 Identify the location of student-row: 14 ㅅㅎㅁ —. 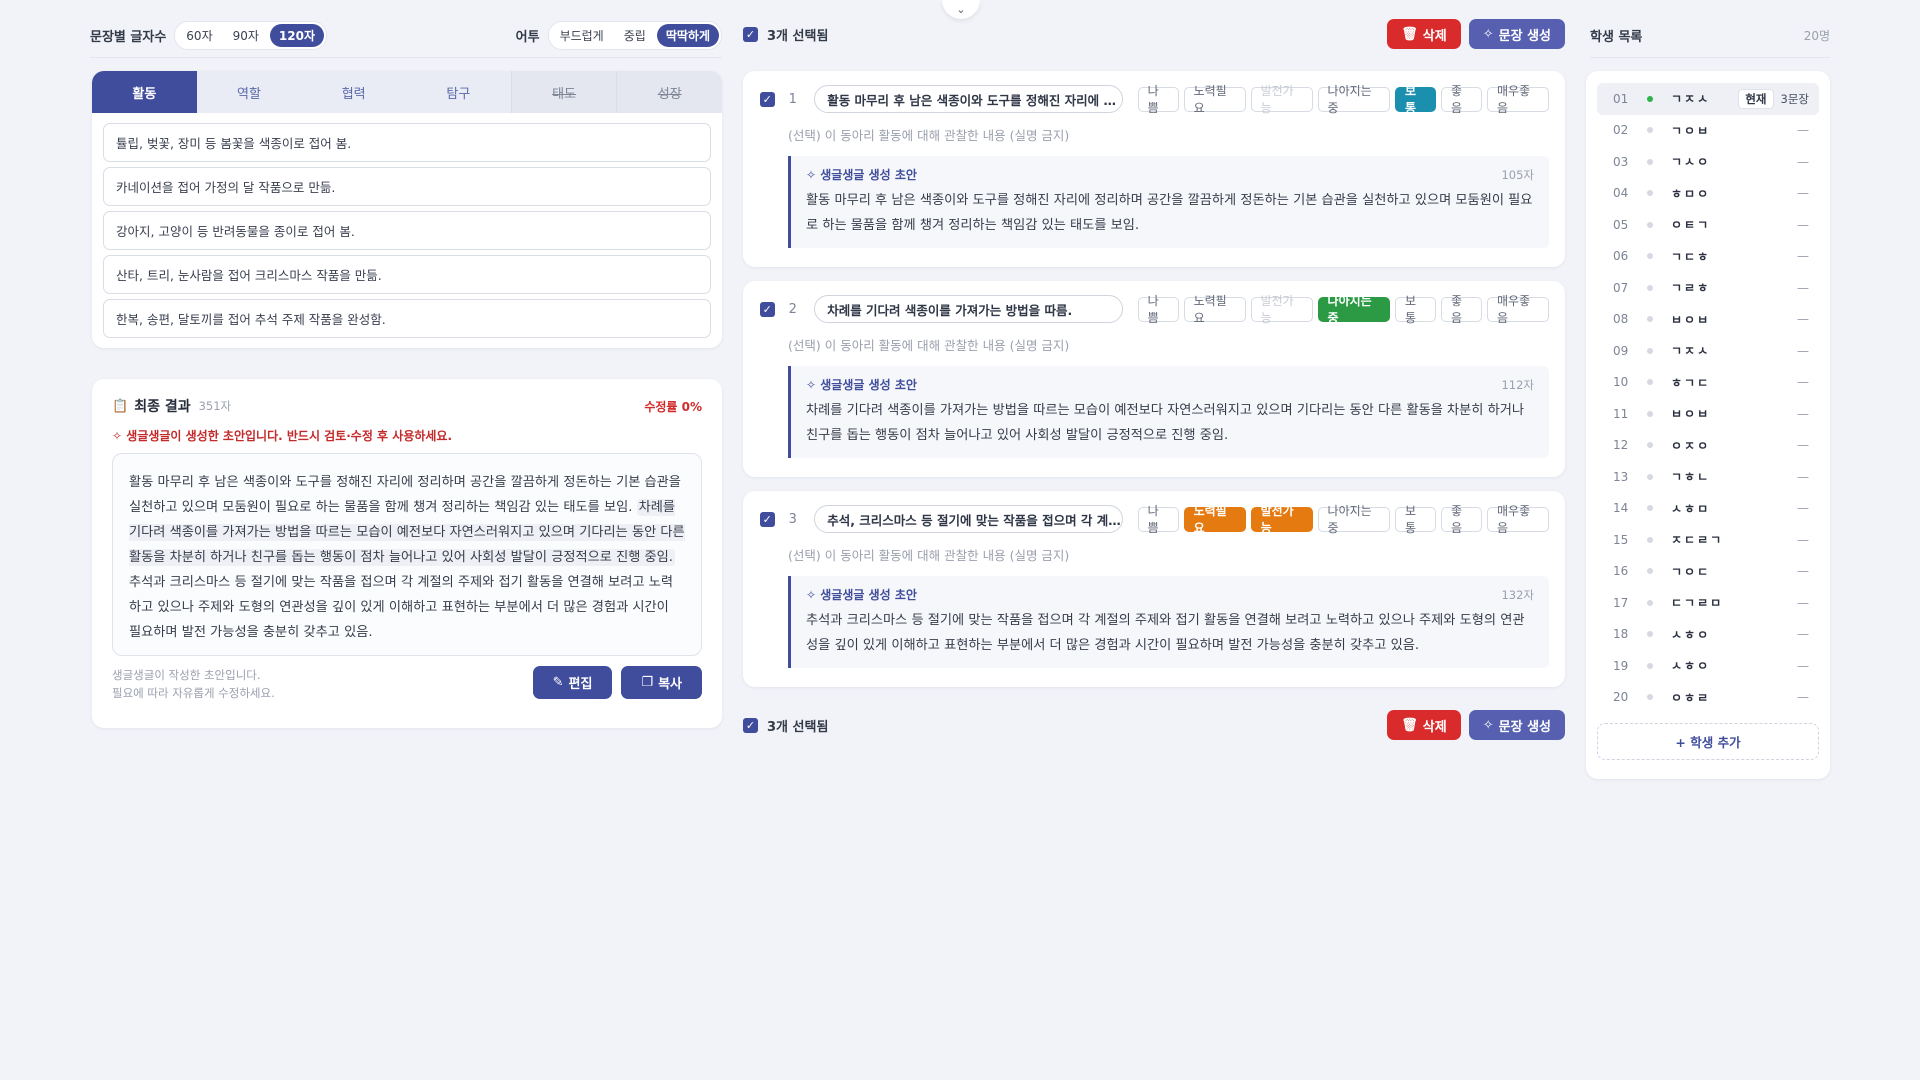
(1708, 509).